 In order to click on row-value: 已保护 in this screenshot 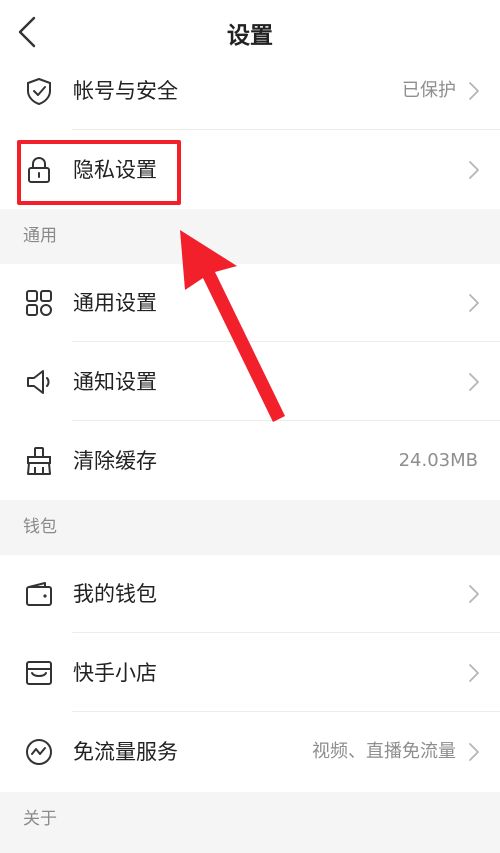, I will do `click(429, 90)`.